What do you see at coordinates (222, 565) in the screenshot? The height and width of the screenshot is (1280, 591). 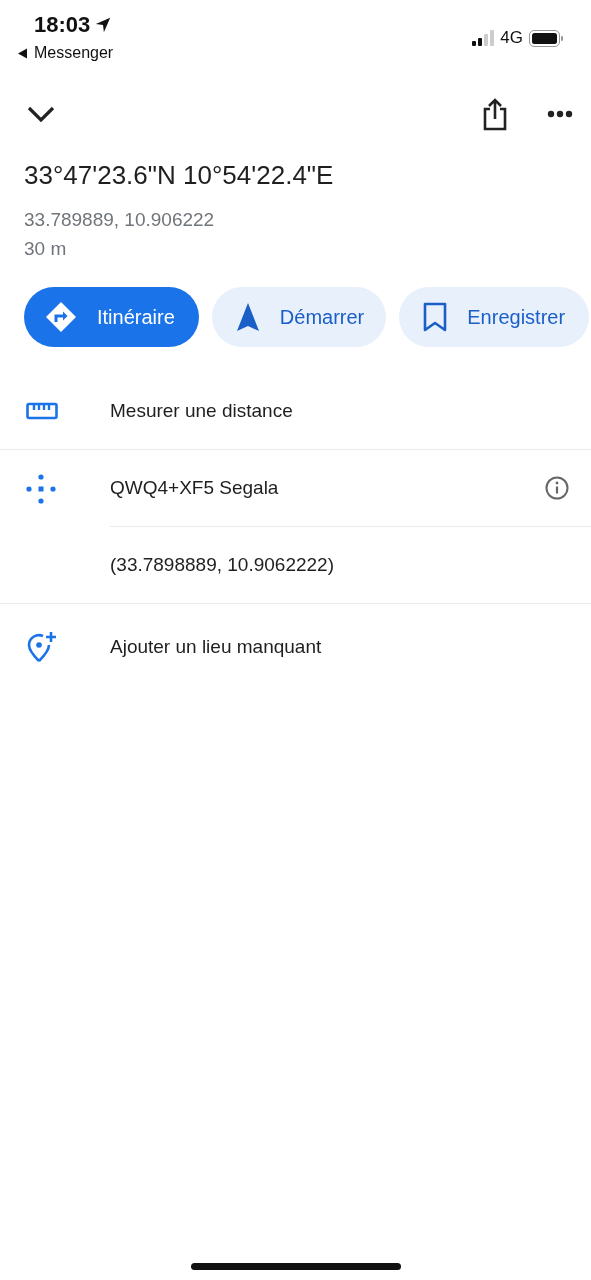 I see `coordinates-label: (33.7898889, 10.9062222)` at bounding box center [222, 565].